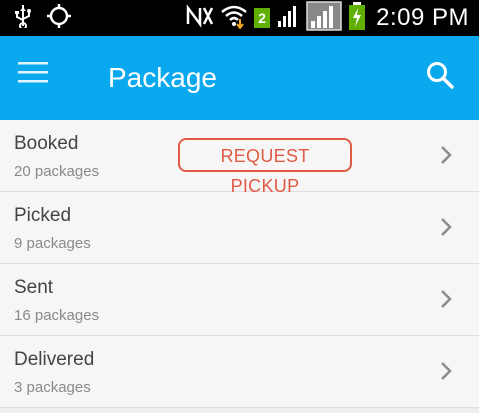 Image resolution: width=479 pixels, height=413 pixels. I want to click on status-right-icons: 2 2:09 PM, so click(327, 18).